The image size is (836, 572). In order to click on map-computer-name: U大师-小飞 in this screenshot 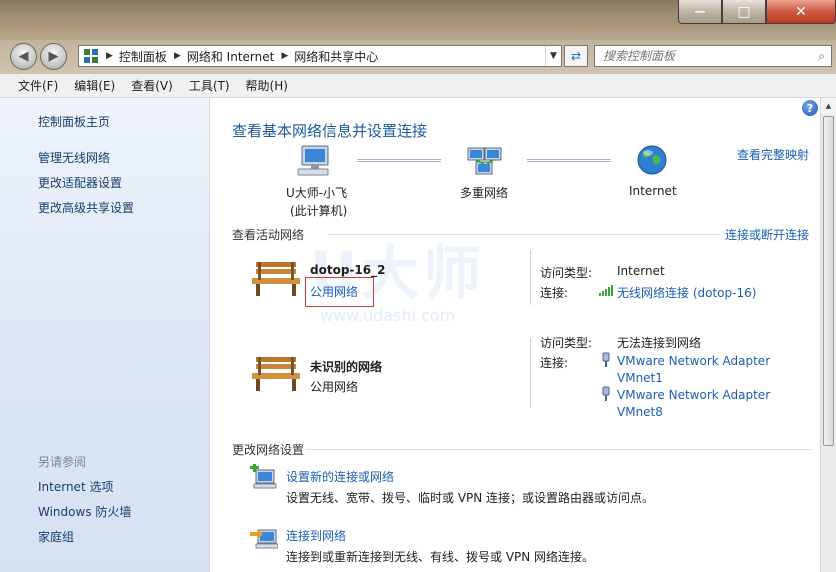, I will do `click(317, 193)`.